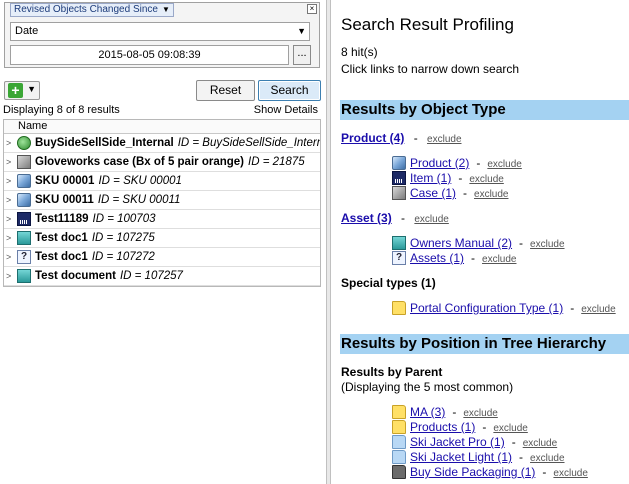  What do you see at coordinates (61, 238) in the screenshot?
I see `row-name: Test doc1` at bounding box center [61, 238].